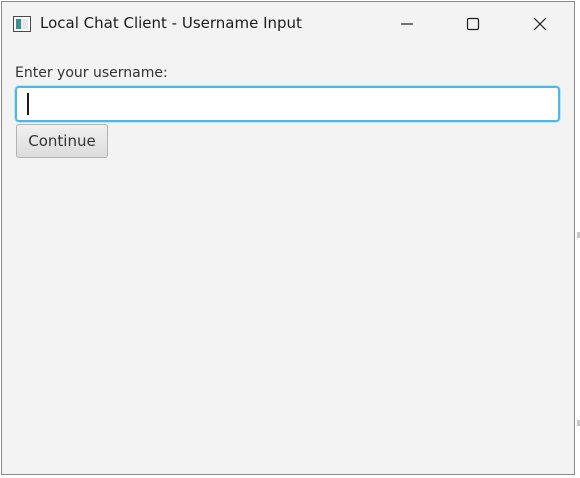 The height and width of the screenshot is (478, 580). I want to click on close-button, so click(540, 24).